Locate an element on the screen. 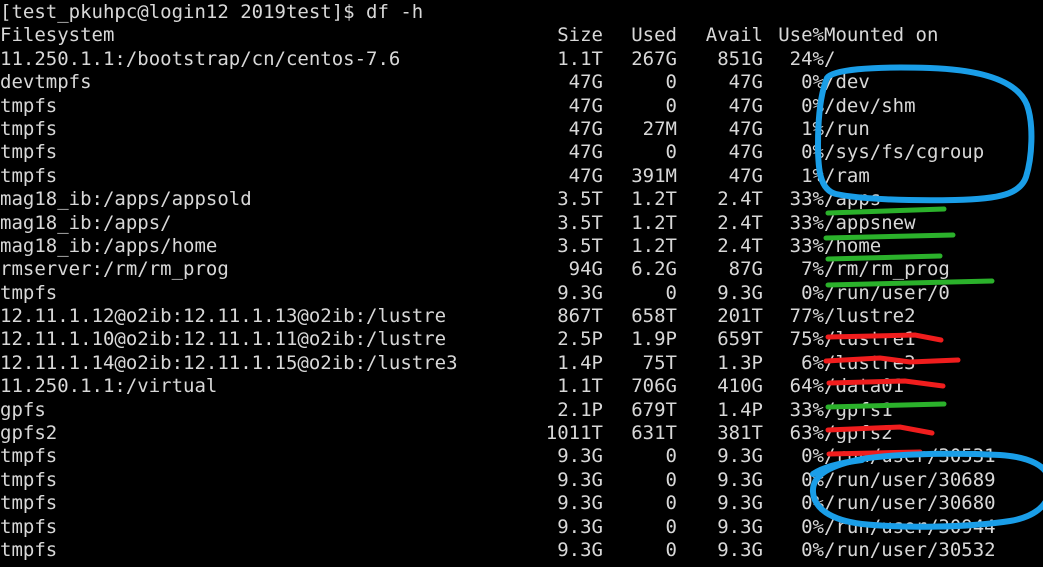 The height and width of the screenshot is (567, 1043). cell-mounted-on: /data01 is located at coordinates (864, 386).